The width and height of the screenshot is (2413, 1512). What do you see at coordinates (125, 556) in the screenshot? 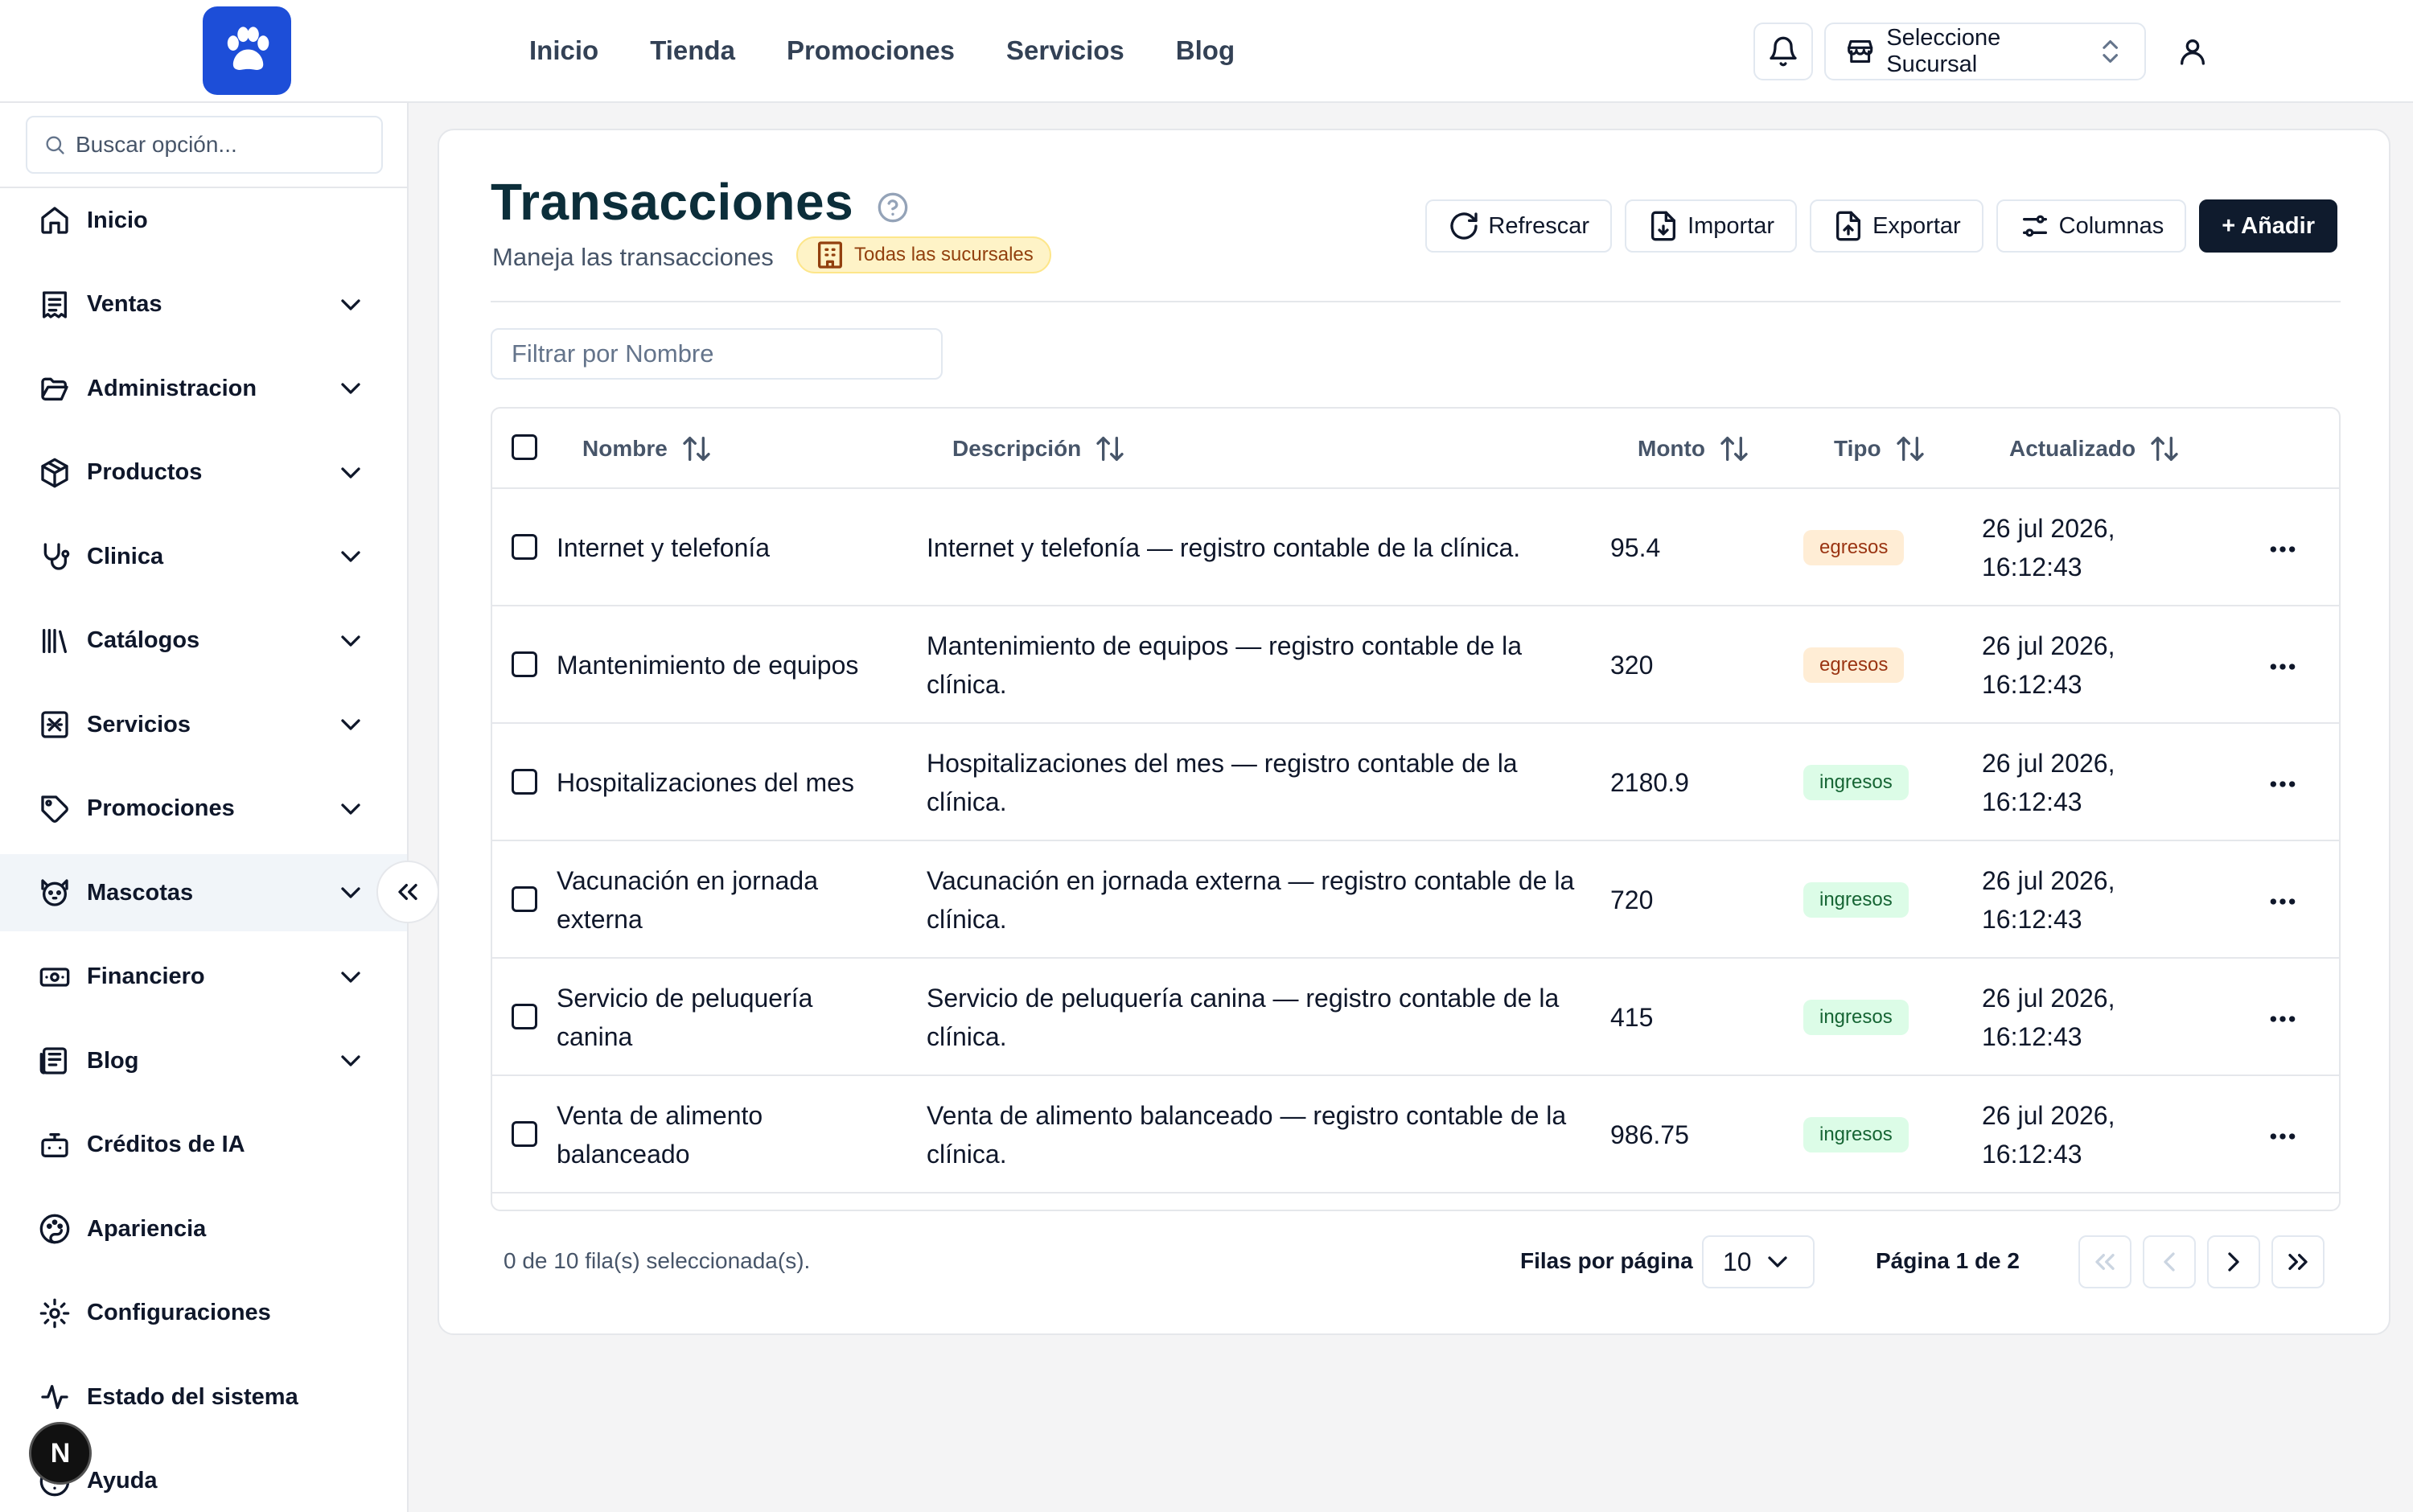
I see `sidebar-item-label: Clinica` at bounding box center [125, 556].